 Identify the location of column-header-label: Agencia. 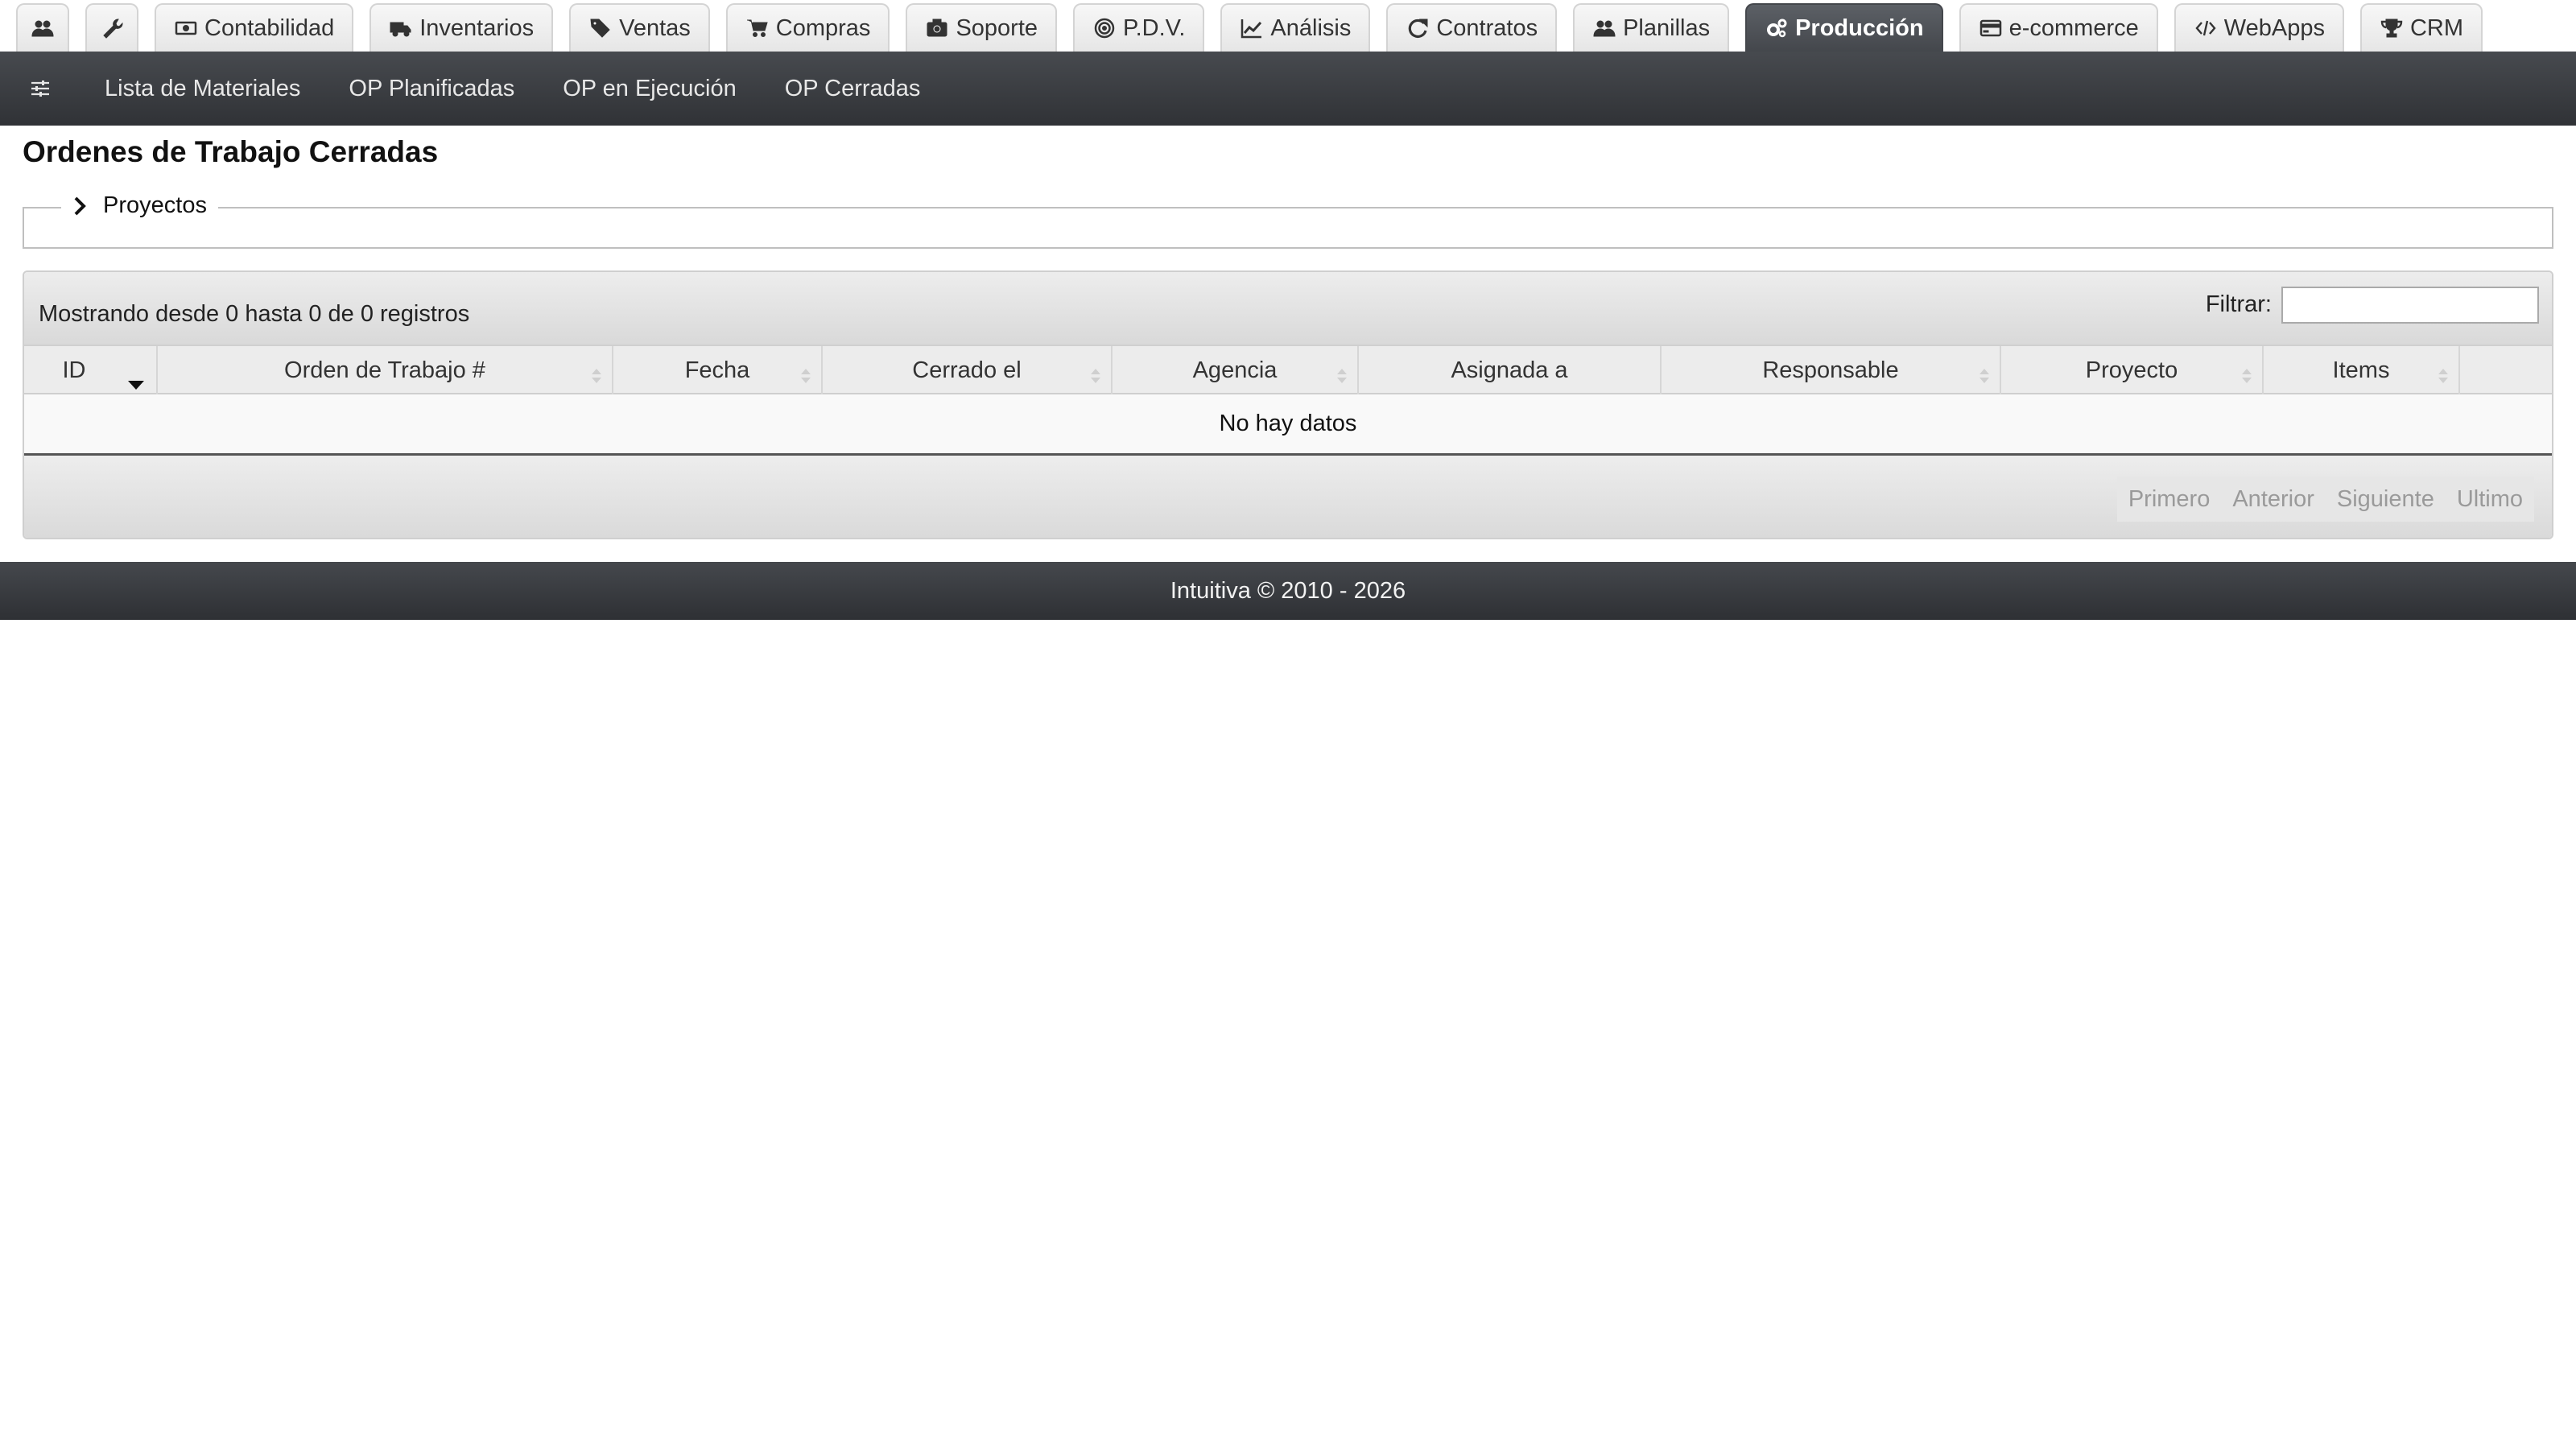
(1235, 370).